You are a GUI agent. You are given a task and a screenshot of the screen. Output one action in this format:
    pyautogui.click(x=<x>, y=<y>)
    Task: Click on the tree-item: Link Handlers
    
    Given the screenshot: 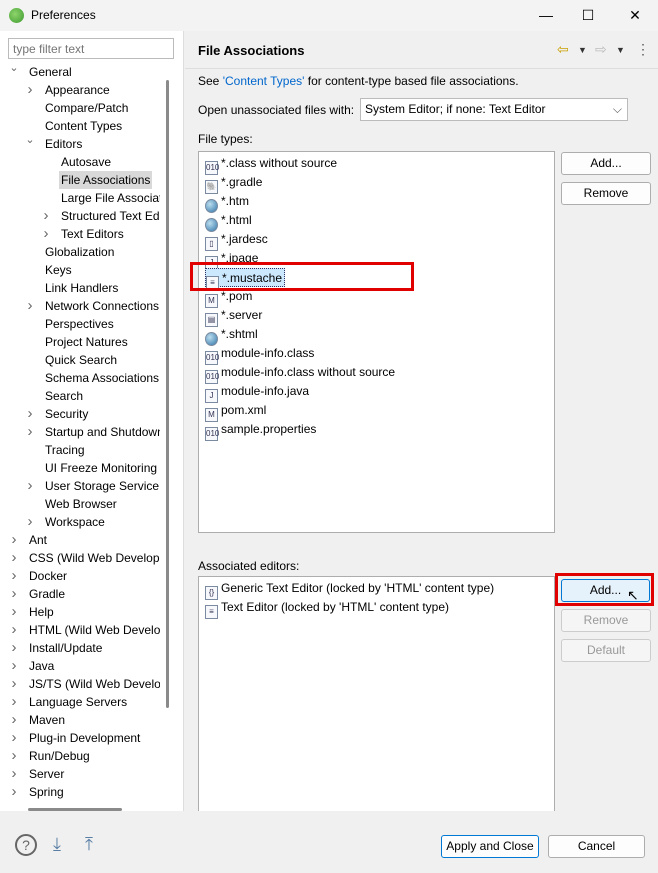 What is the action you would take?
    pyautogui.click(x=80, y=288)
    